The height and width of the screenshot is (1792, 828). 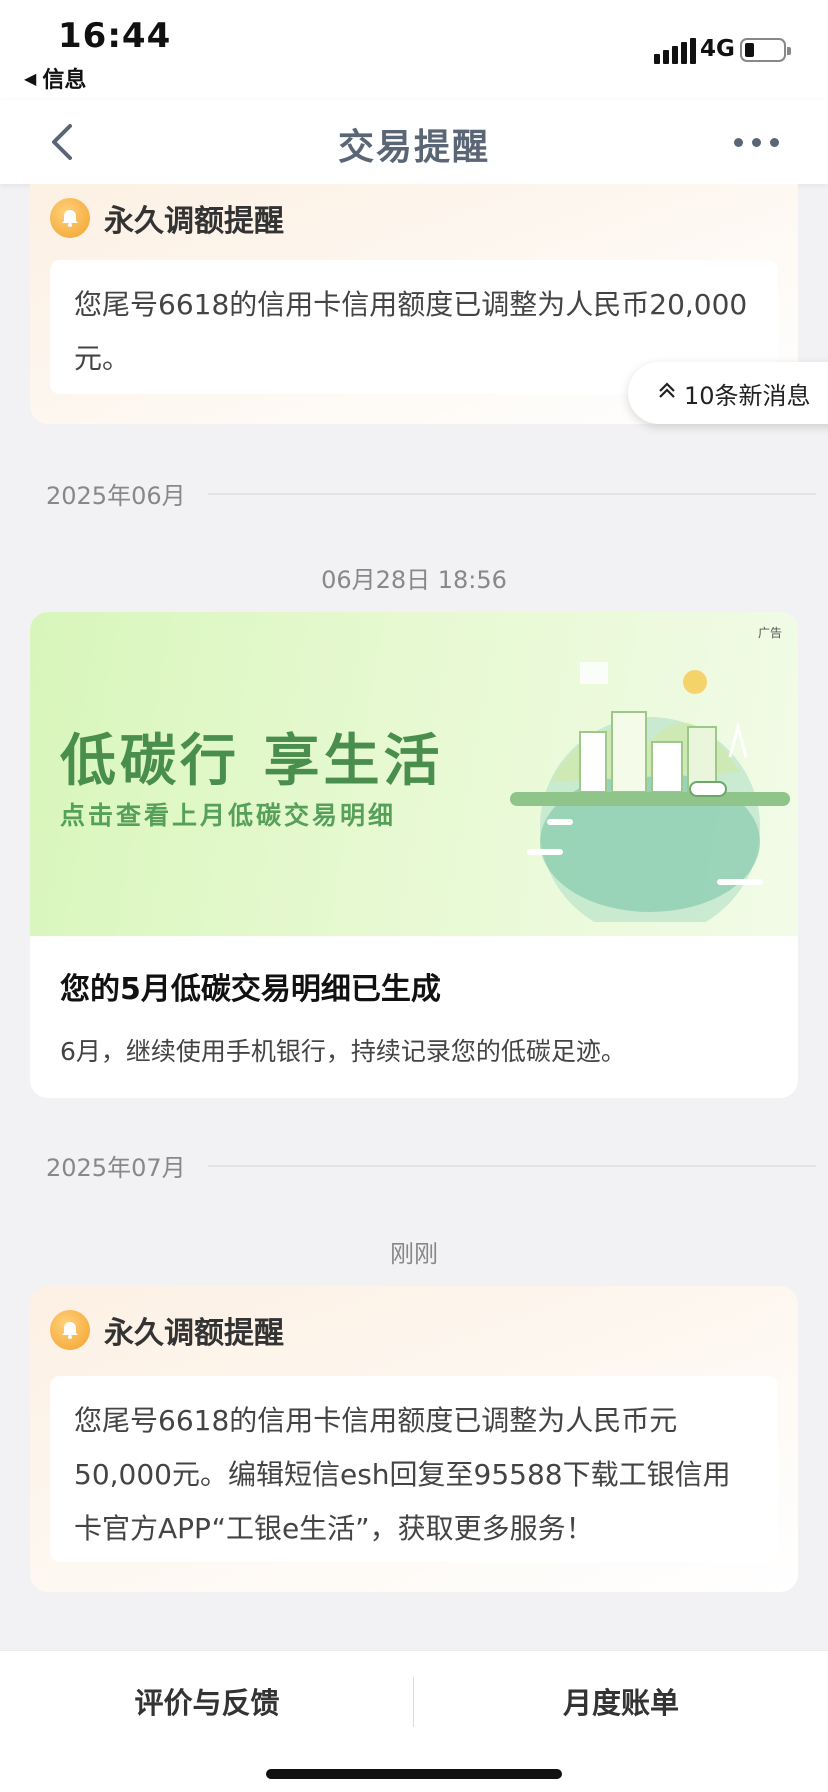 What do you see at coordinates (414, 1774) in the screenshot?
I see `home-indicator` at bounding box center [414, 1774].